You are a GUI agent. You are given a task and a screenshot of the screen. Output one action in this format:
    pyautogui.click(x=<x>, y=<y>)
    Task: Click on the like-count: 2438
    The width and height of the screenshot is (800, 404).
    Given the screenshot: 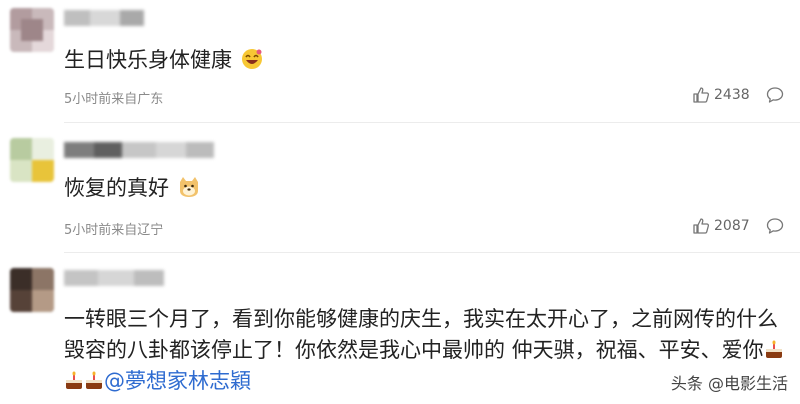 What is the action you would take?
    pyautogui.click(x=732, y=95)
    